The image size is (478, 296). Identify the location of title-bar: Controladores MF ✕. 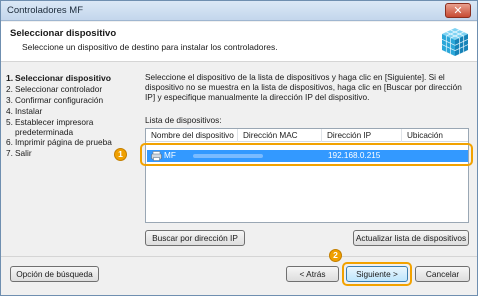
(239, 11).